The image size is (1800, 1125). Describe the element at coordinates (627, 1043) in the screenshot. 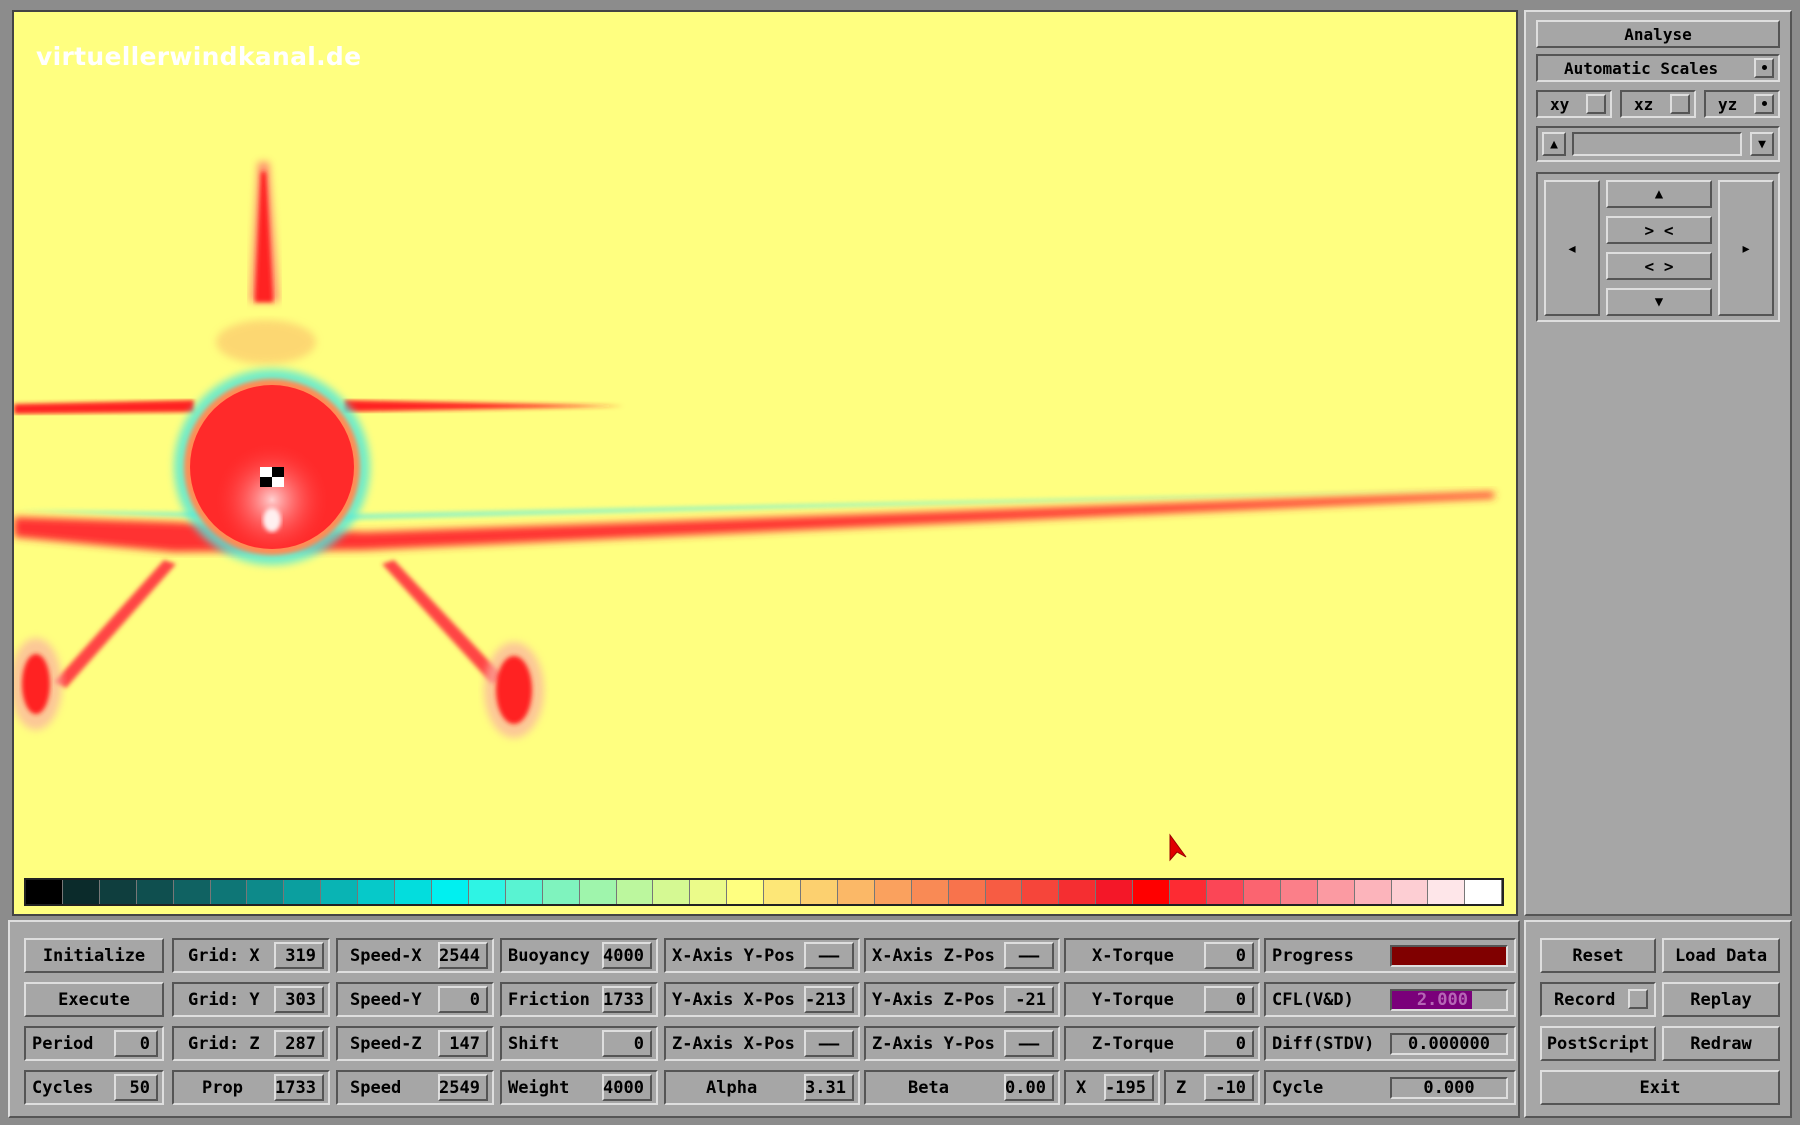

I see `shift-value: 0` at that location.